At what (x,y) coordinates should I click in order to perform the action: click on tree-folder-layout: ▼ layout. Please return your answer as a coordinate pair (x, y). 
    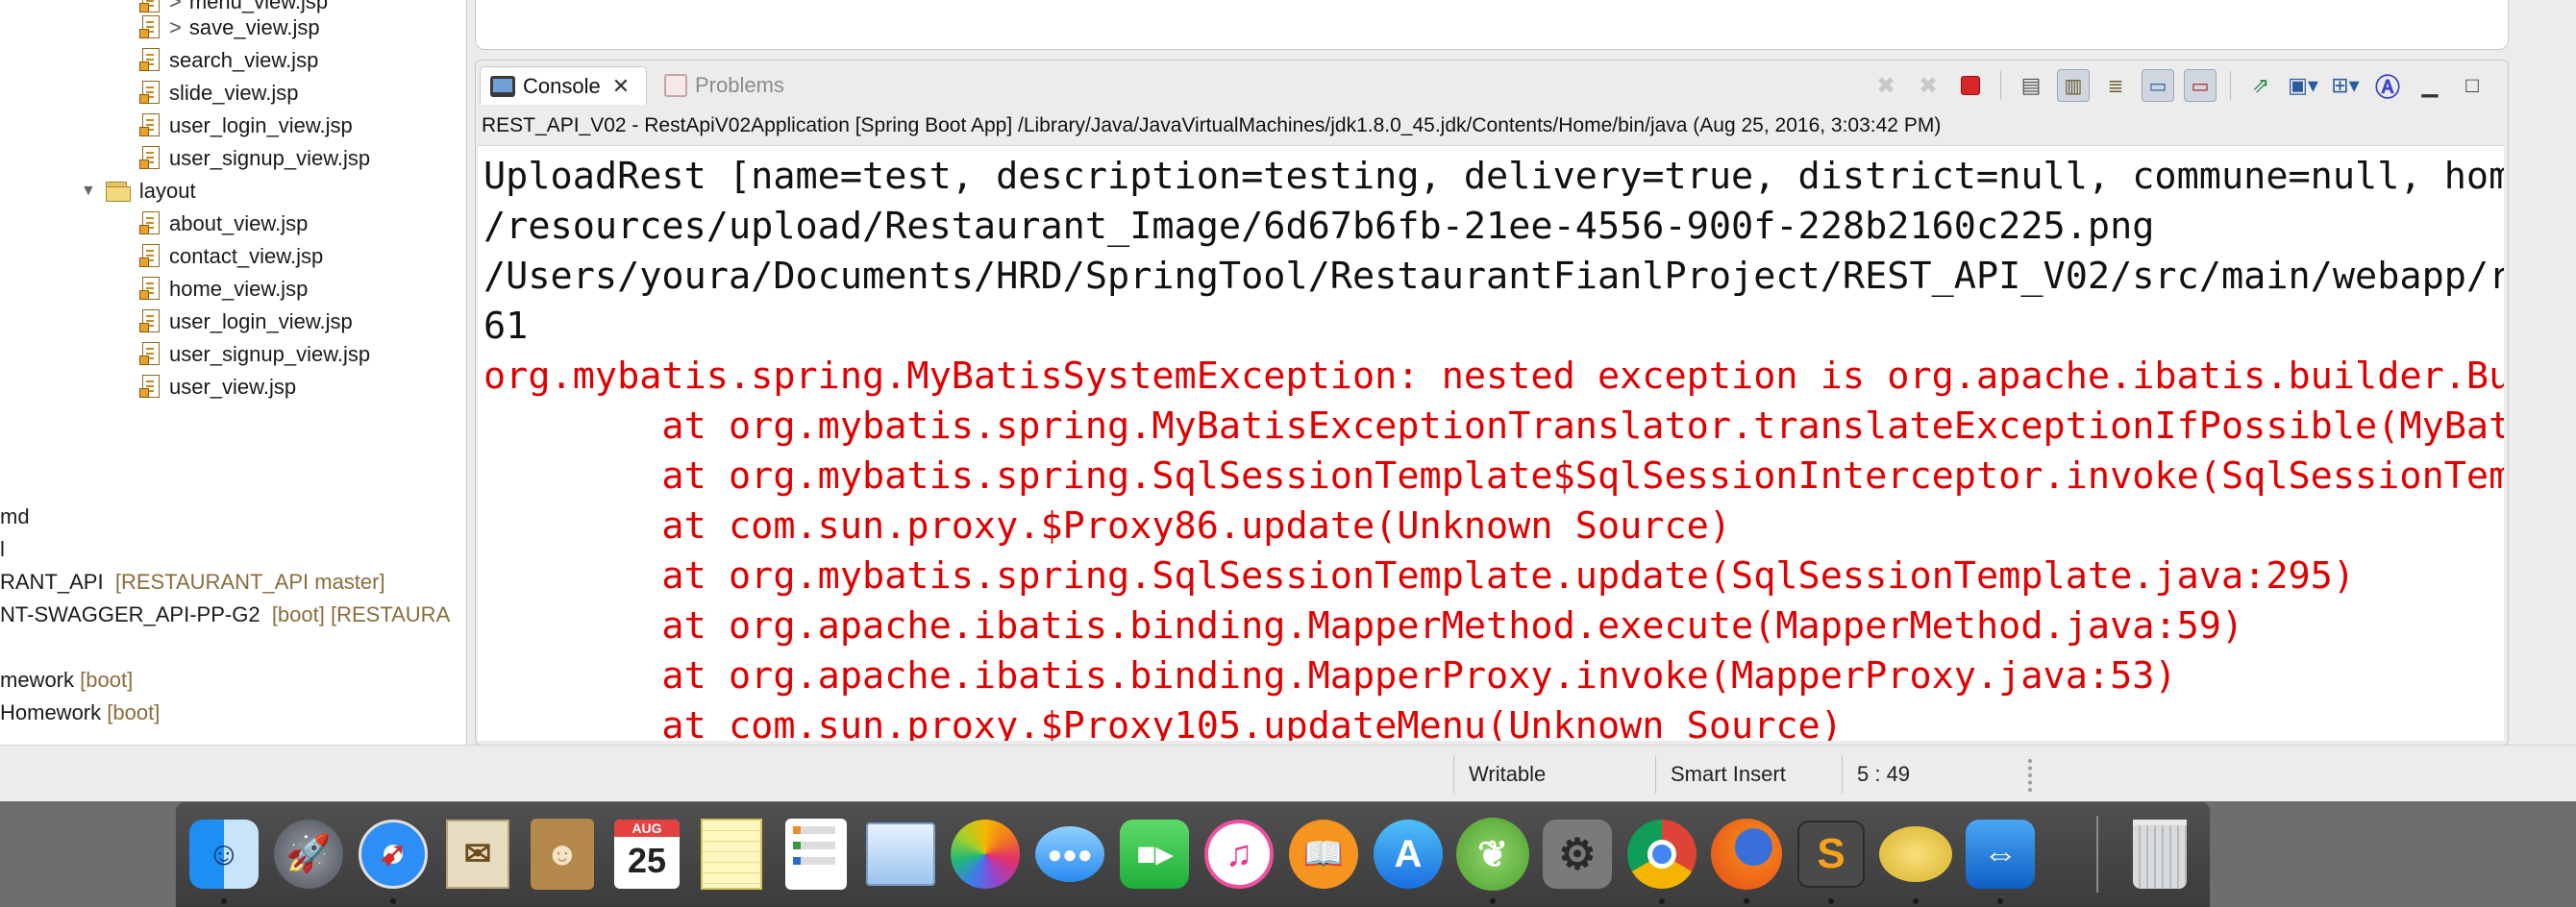
    Looking at the image, I should click on (138, 192).